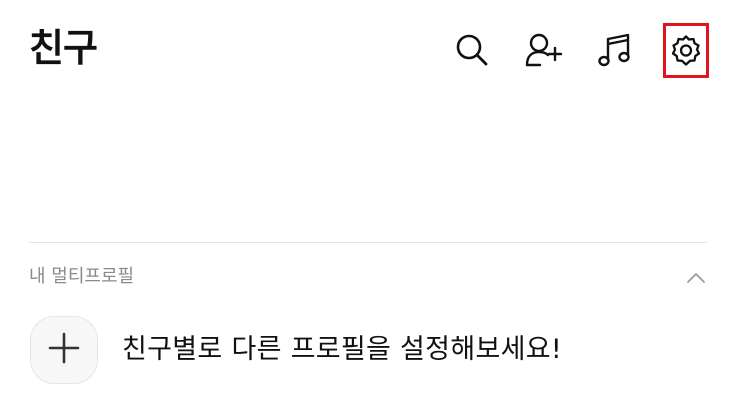 This screenshot has width=735, height=404. I want to click on gear-icon, so click(686, 51).